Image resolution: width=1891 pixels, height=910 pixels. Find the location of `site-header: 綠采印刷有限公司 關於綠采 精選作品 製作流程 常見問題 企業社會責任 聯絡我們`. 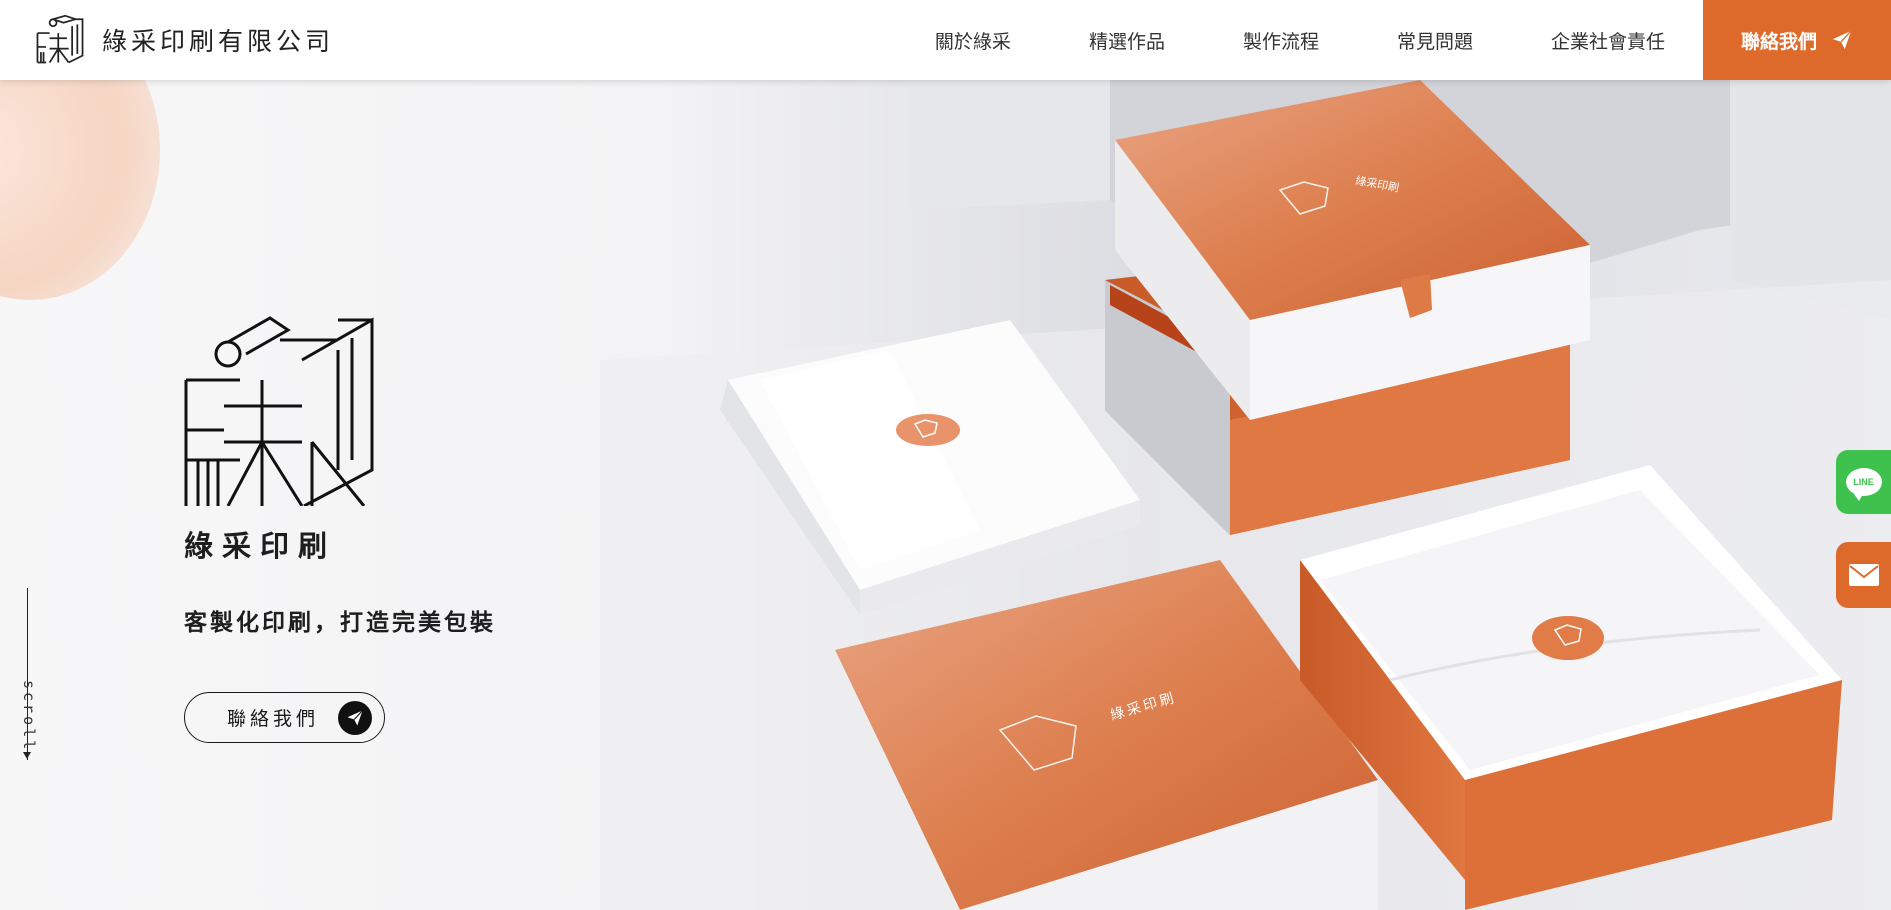

site-header: 綠采印刷有限公司 關於綠采 精選作品 製作流程 常見問題 企業社會責任 聯絡我們 is located at coordinates (945, 40).